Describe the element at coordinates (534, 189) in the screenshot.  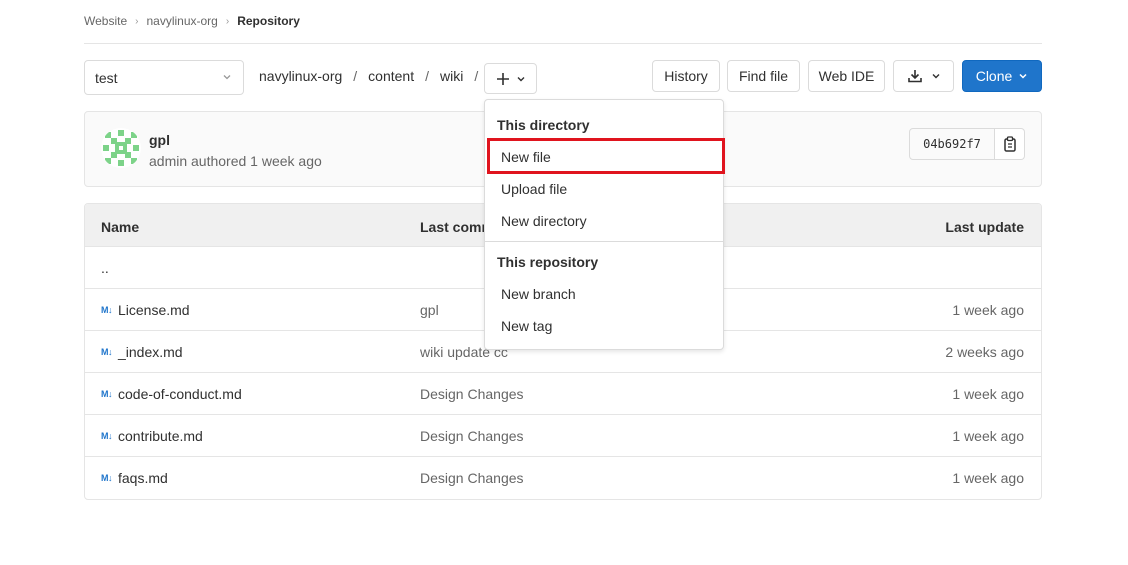
I see `menu-item-upload-file: Upload file` at that location.